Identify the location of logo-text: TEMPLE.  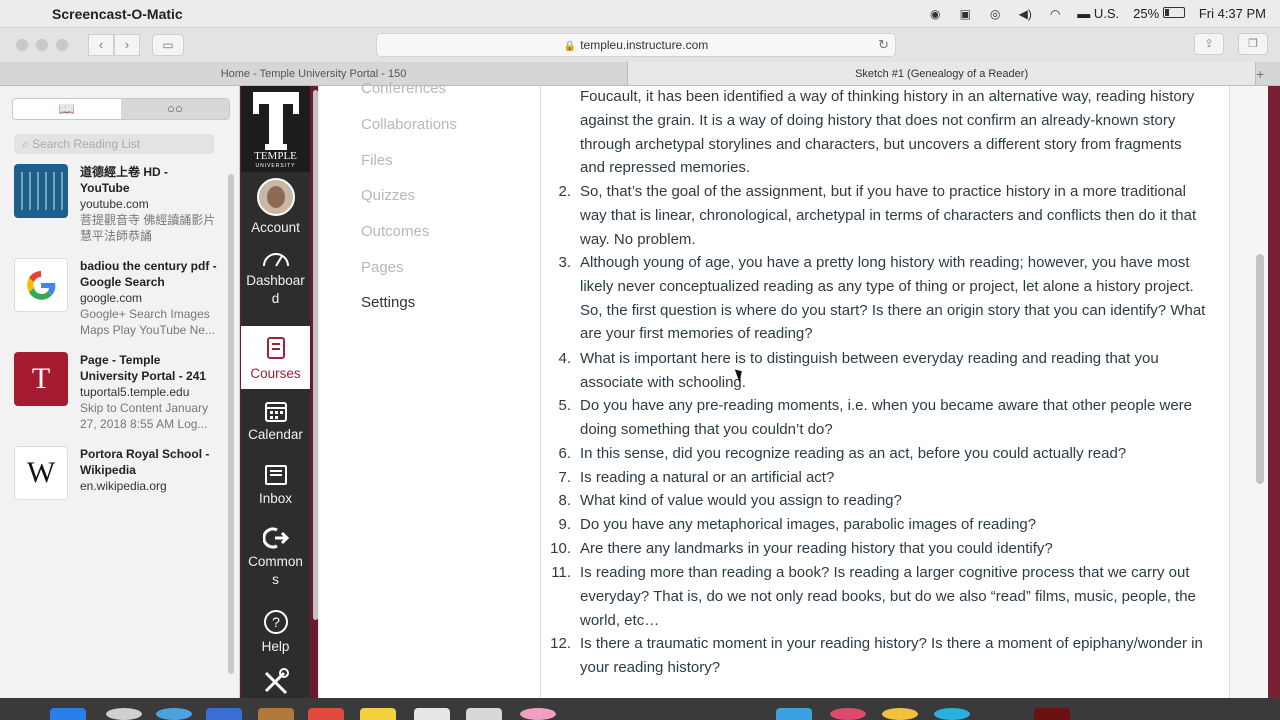
(275, 156).